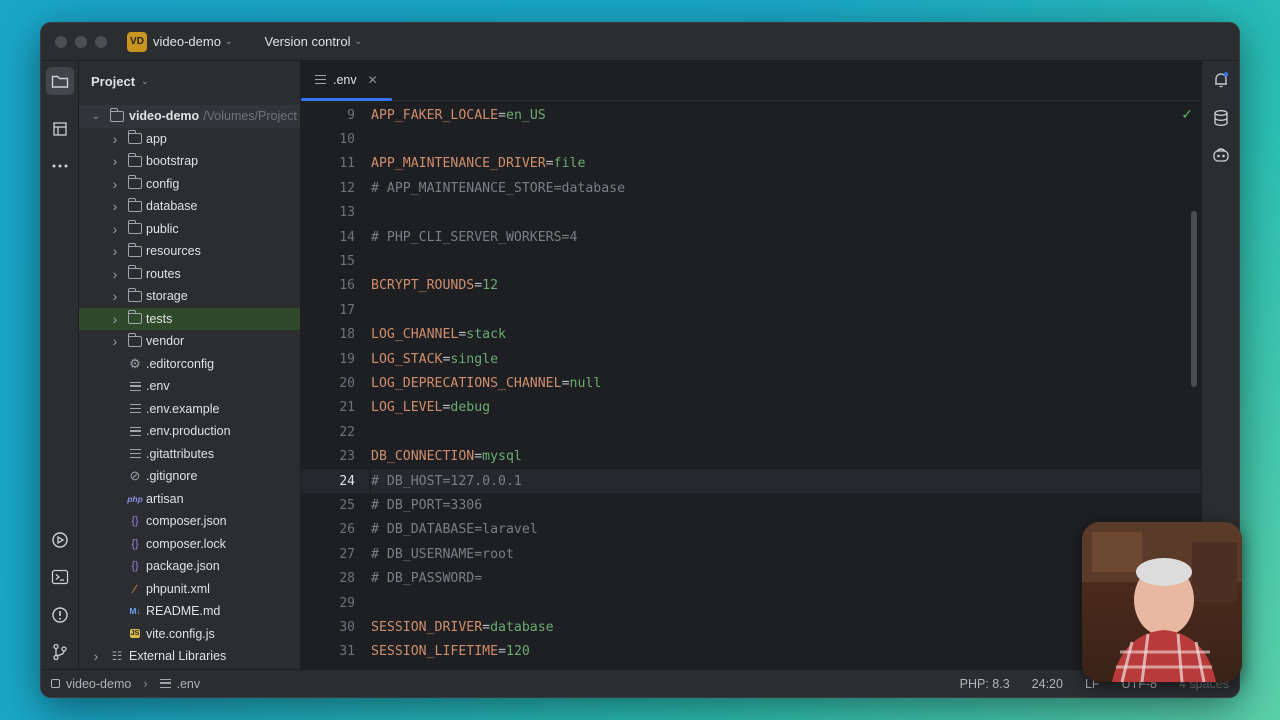 The width and height of the screenshot is (1280, 720). I want to click on terminal-icon, so click(60, 577).